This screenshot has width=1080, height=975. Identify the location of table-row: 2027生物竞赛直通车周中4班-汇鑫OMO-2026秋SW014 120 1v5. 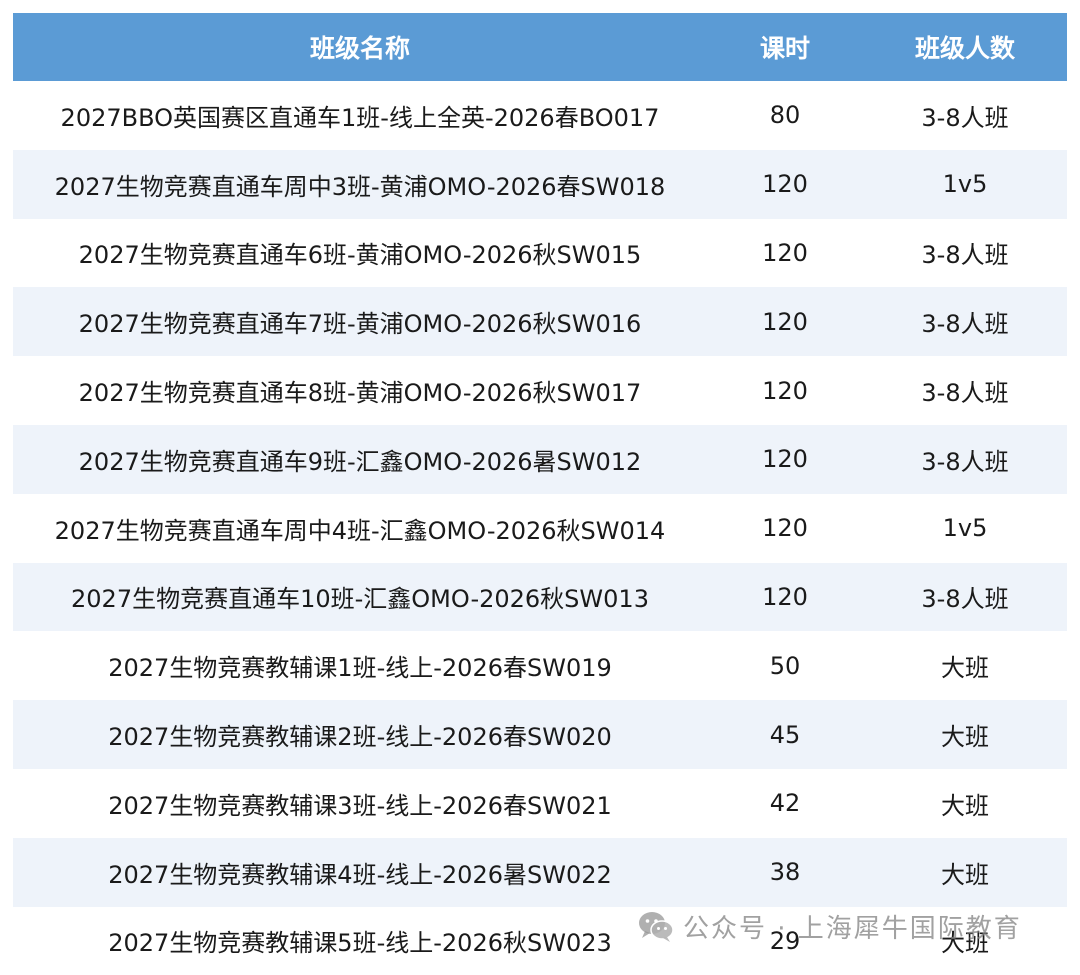
(540, 528).